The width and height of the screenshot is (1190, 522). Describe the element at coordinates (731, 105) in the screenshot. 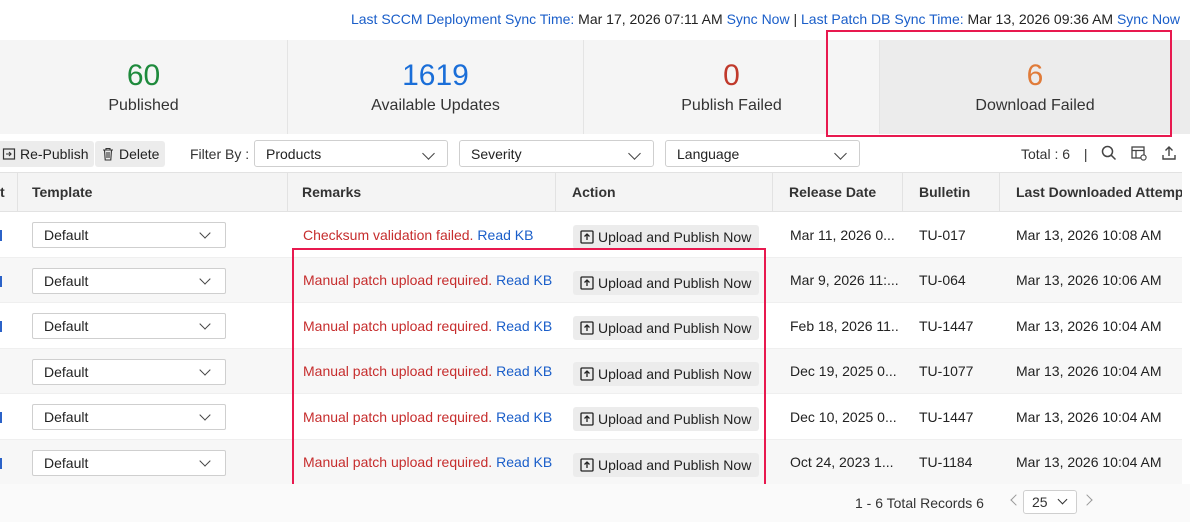

I see `stat-label: Publish Failed` at that location.